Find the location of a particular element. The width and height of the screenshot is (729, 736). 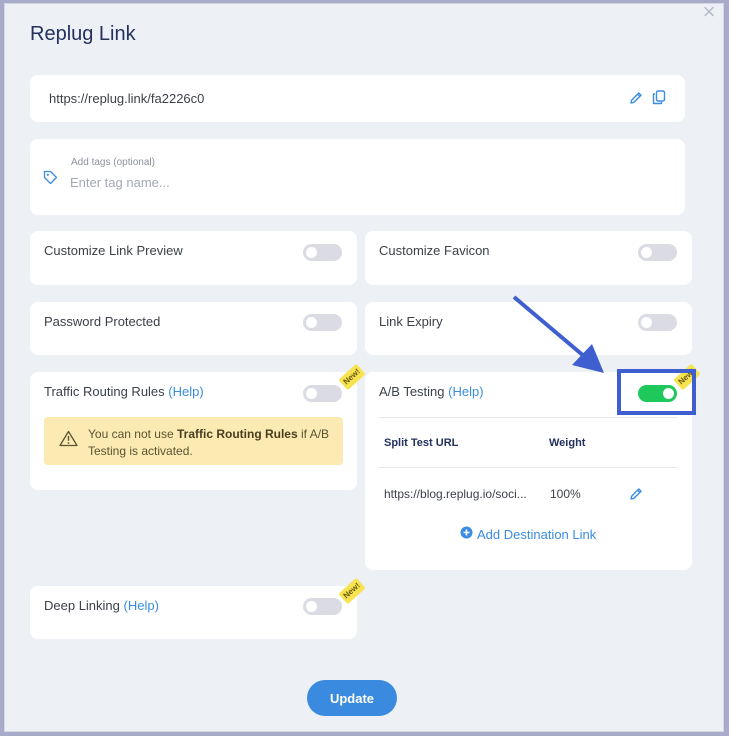

add-destination-link: Add Destination Link is located at coordinates (528, 534).